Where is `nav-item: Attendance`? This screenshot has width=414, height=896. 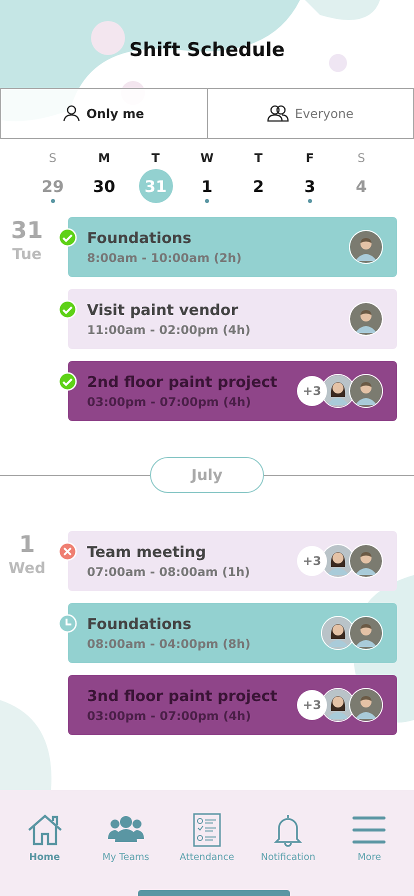
nav-item: Attendance is located at coordinates (207, 851).